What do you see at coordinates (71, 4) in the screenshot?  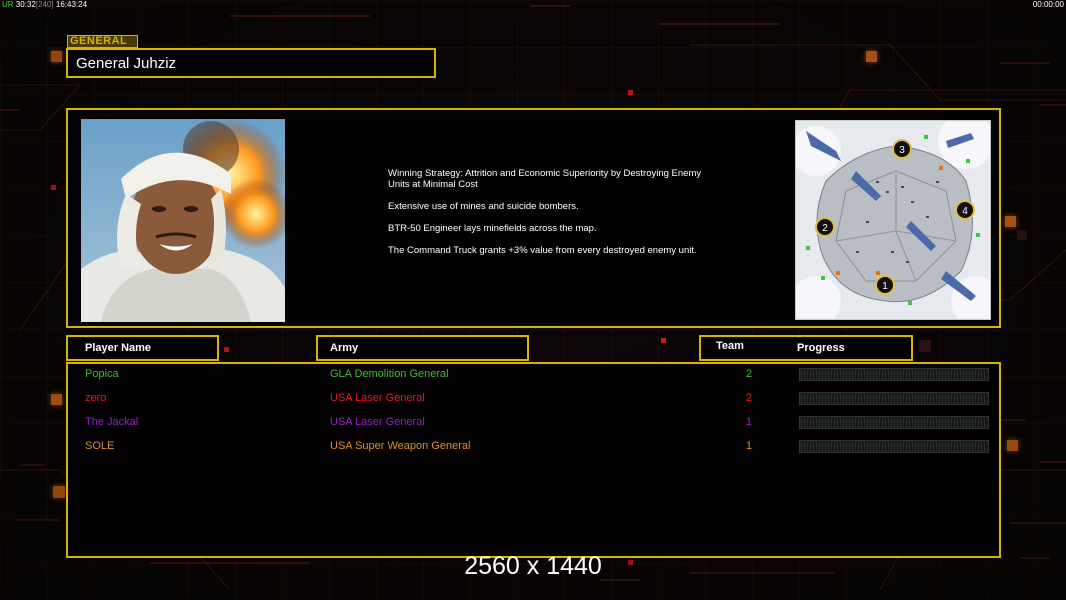 I see `status-clock: 16:43:24` at bounding box center [71, 4].